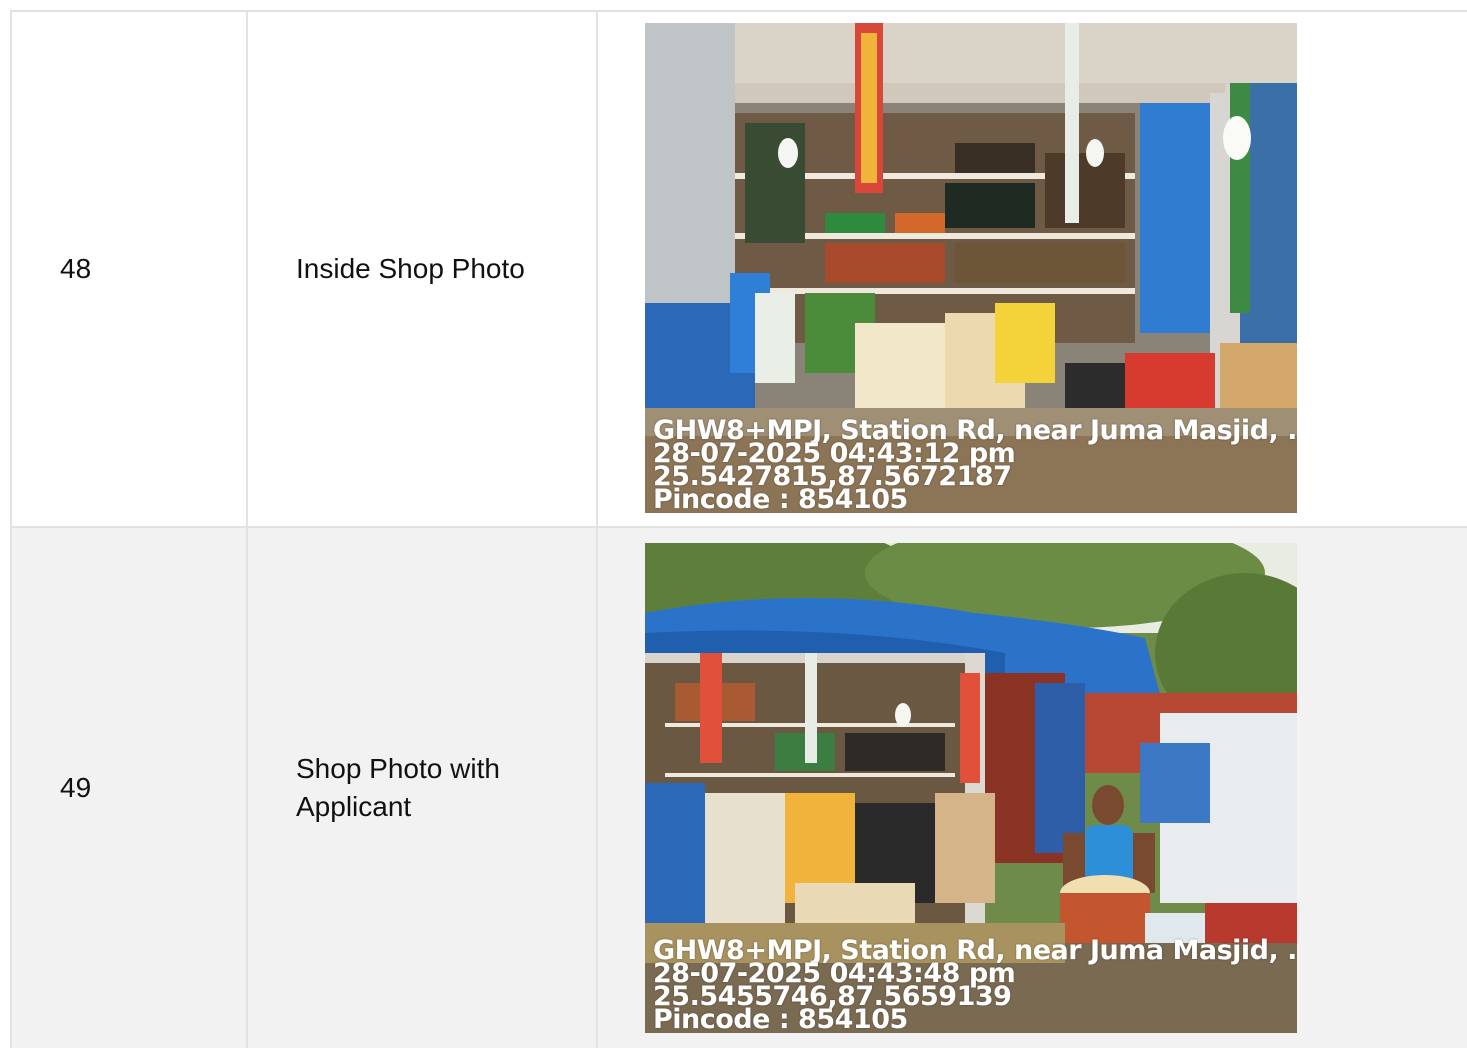 This screenshot has height=1048, width=1467. What do you see at coordinates (423, 269) in the screenshot?
I see `row-label: Inside Shop Photo` at bounding box center [423, 269].